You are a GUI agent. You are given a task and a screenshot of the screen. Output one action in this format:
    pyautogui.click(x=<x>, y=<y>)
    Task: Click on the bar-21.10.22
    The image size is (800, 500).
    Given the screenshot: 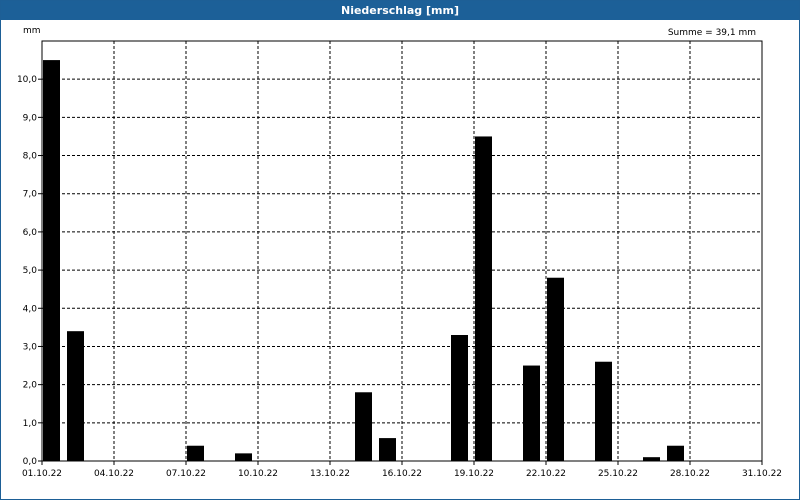 What is the action you would take?
    pyautogui.click(x=531, y=413)
    